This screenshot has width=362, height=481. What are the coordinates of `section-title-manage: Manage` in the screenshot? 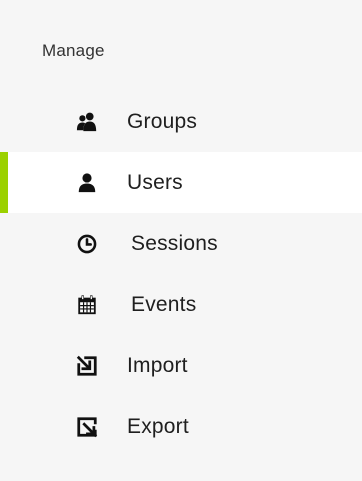 It's located at (73, 50).